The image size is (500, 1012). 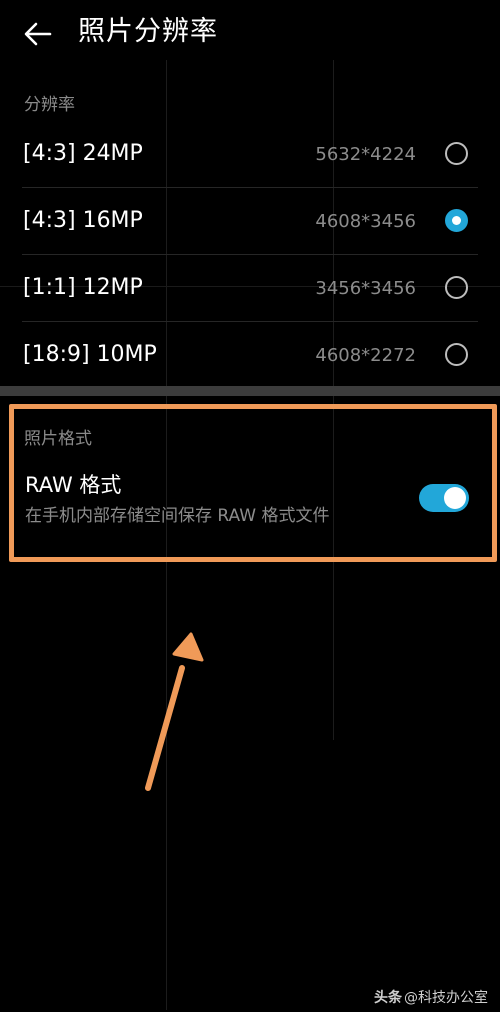 I want to click on back-button, so click(x=38, y=34).